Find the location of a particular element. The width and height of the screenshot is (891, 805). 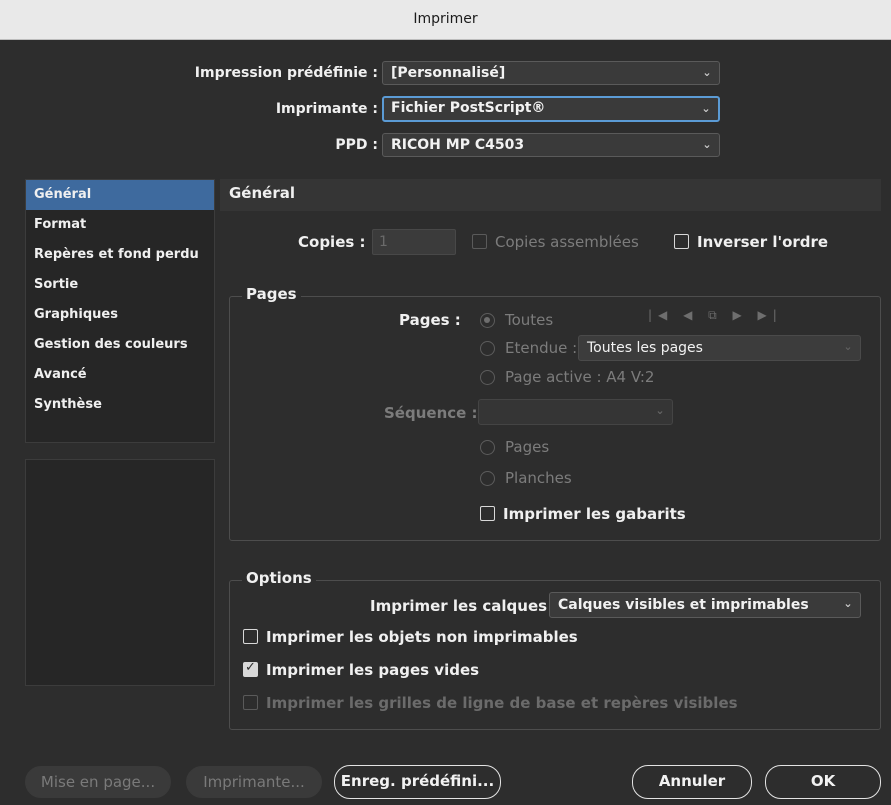

ok-button: OK is located at coordinates (823, 782).